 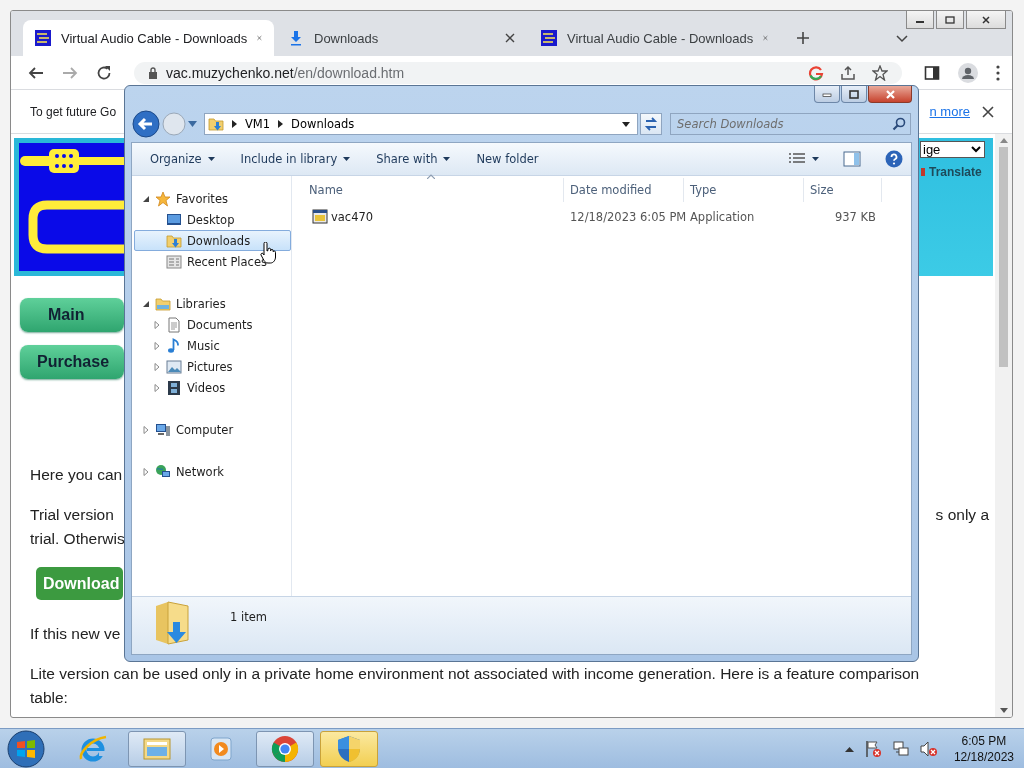 What do you see at coordinates (174, 366) in the screenshot?
I see `picture-icon` at bounding box center [174, 366].